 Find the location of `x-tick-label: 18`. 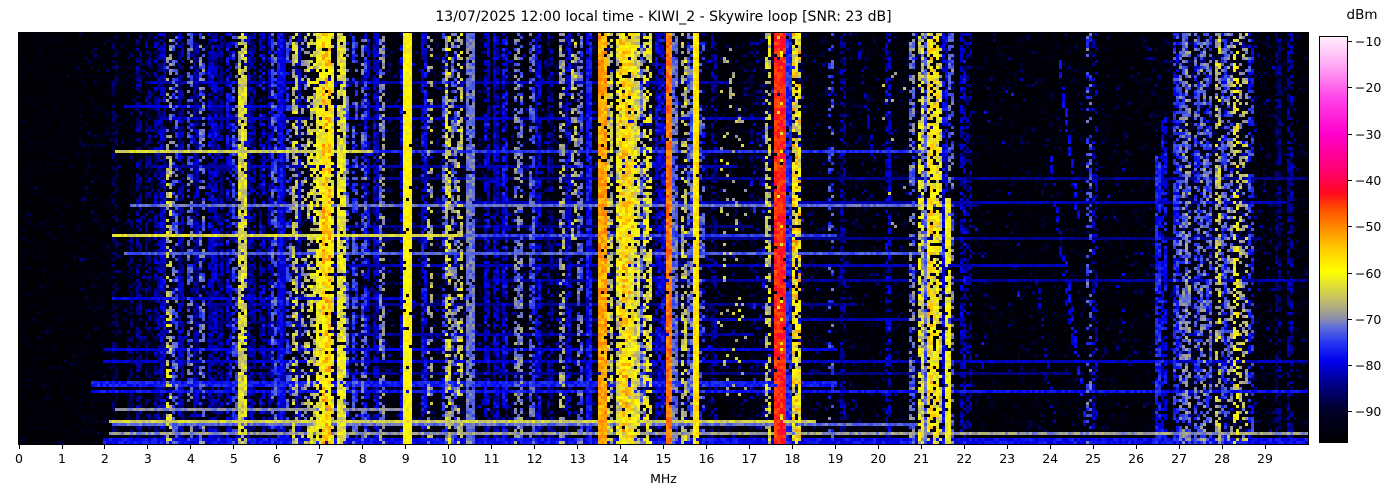

x-tick-label: 18 is located at coordinates (792, 458).